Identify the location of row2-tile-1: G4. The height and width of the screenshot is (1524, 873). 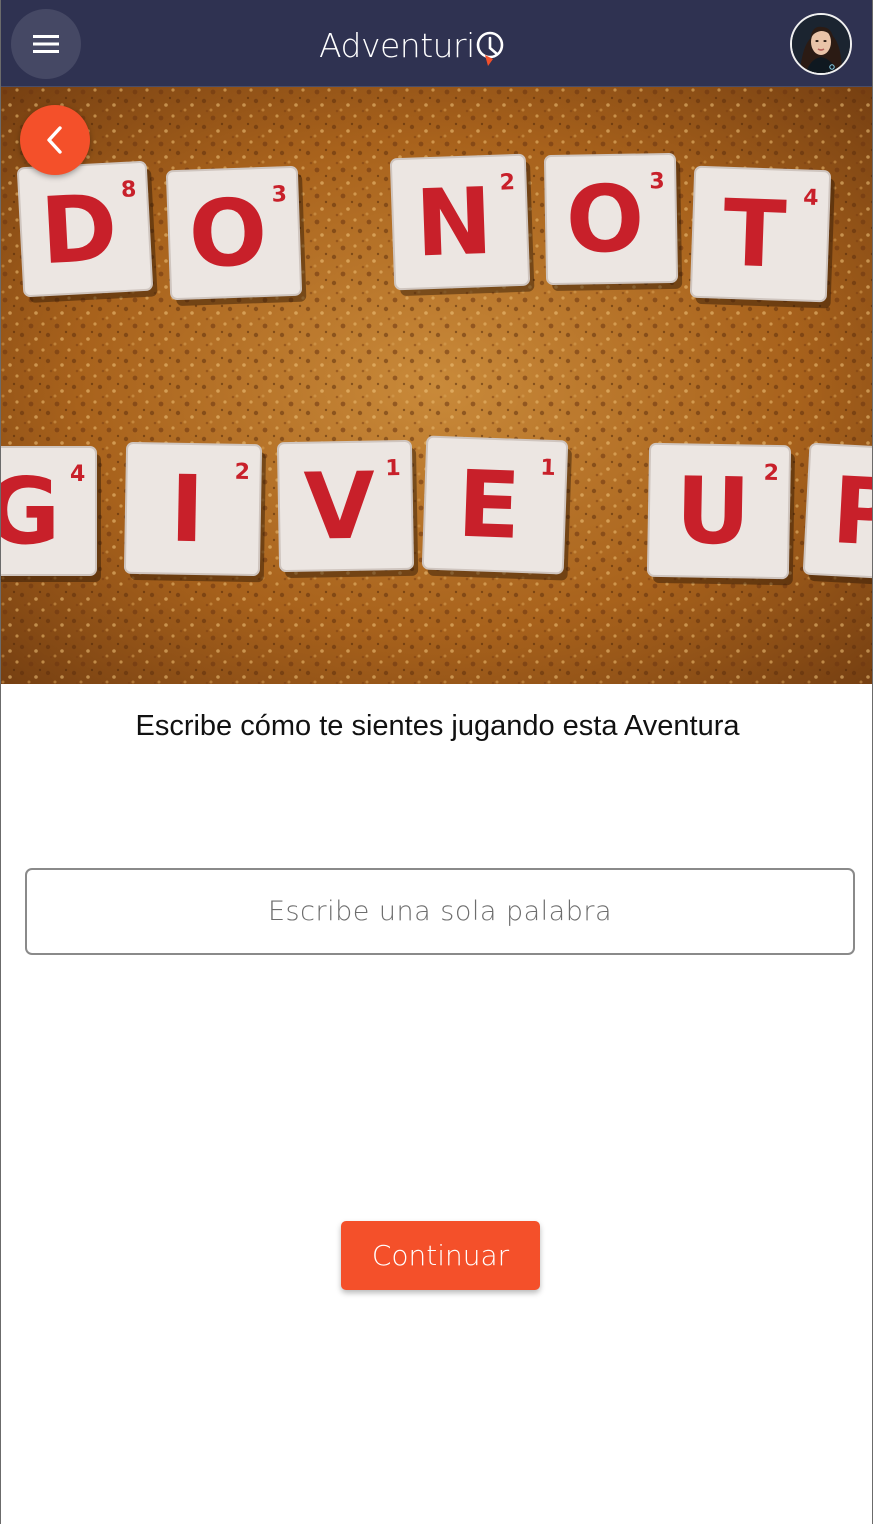
(51, 514).